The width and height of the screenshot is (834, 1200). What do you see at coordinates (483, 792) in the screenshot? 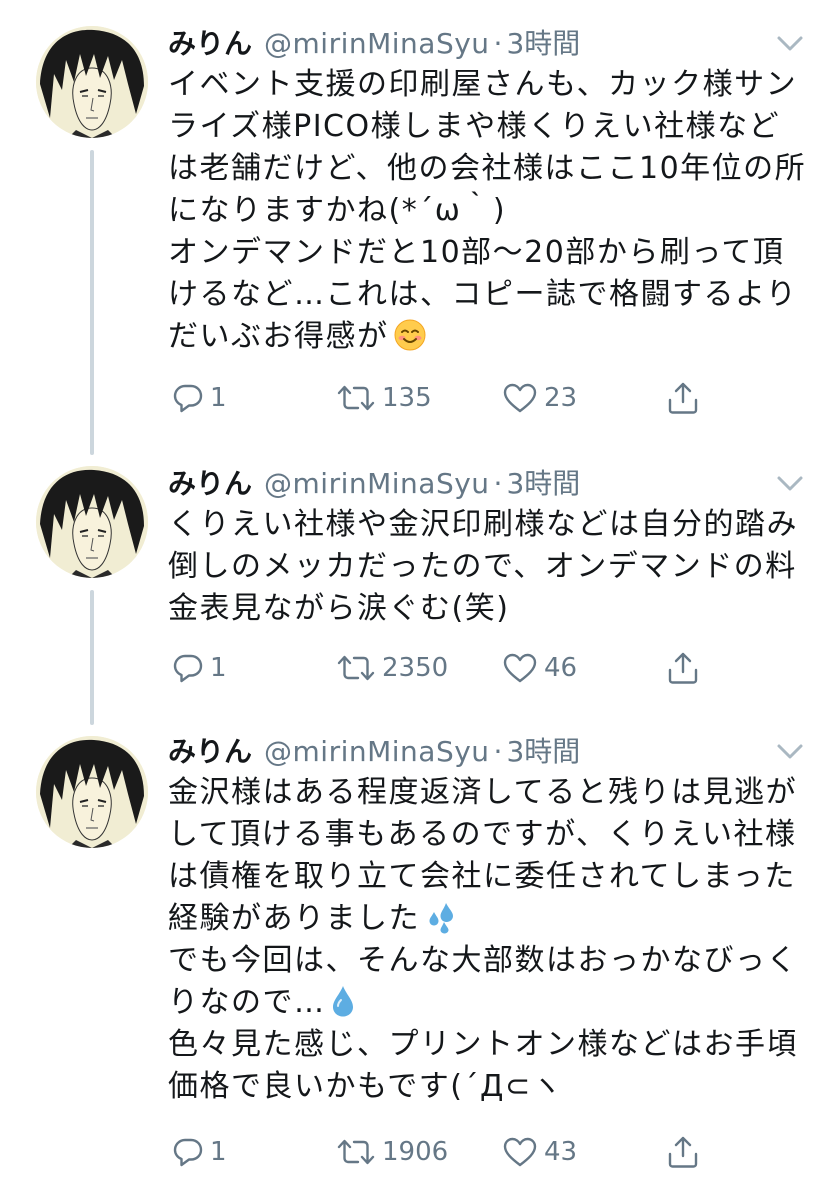
I see `tweet-text-line: 金沢様はある程度返済してると残りは見逃が` at bounding box center [483, 792].